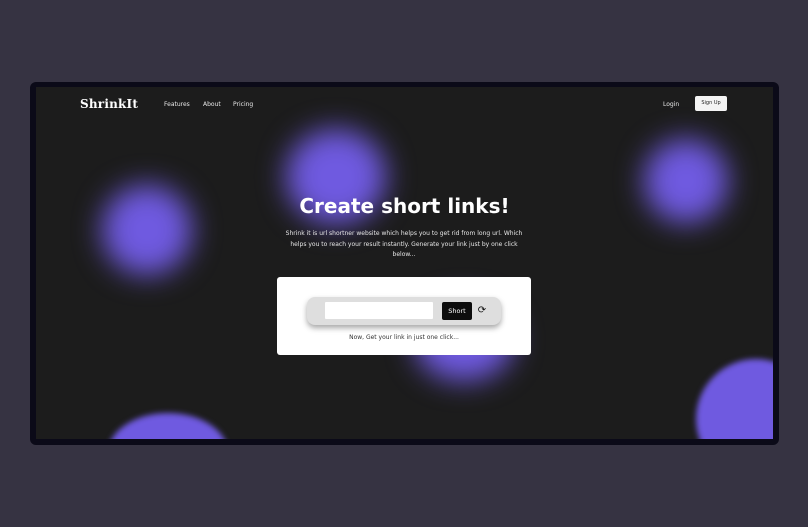  Describe the element at coordinates (109, 104) in the screenshot. I see `brand-logo: ShrinkIt` at that location.